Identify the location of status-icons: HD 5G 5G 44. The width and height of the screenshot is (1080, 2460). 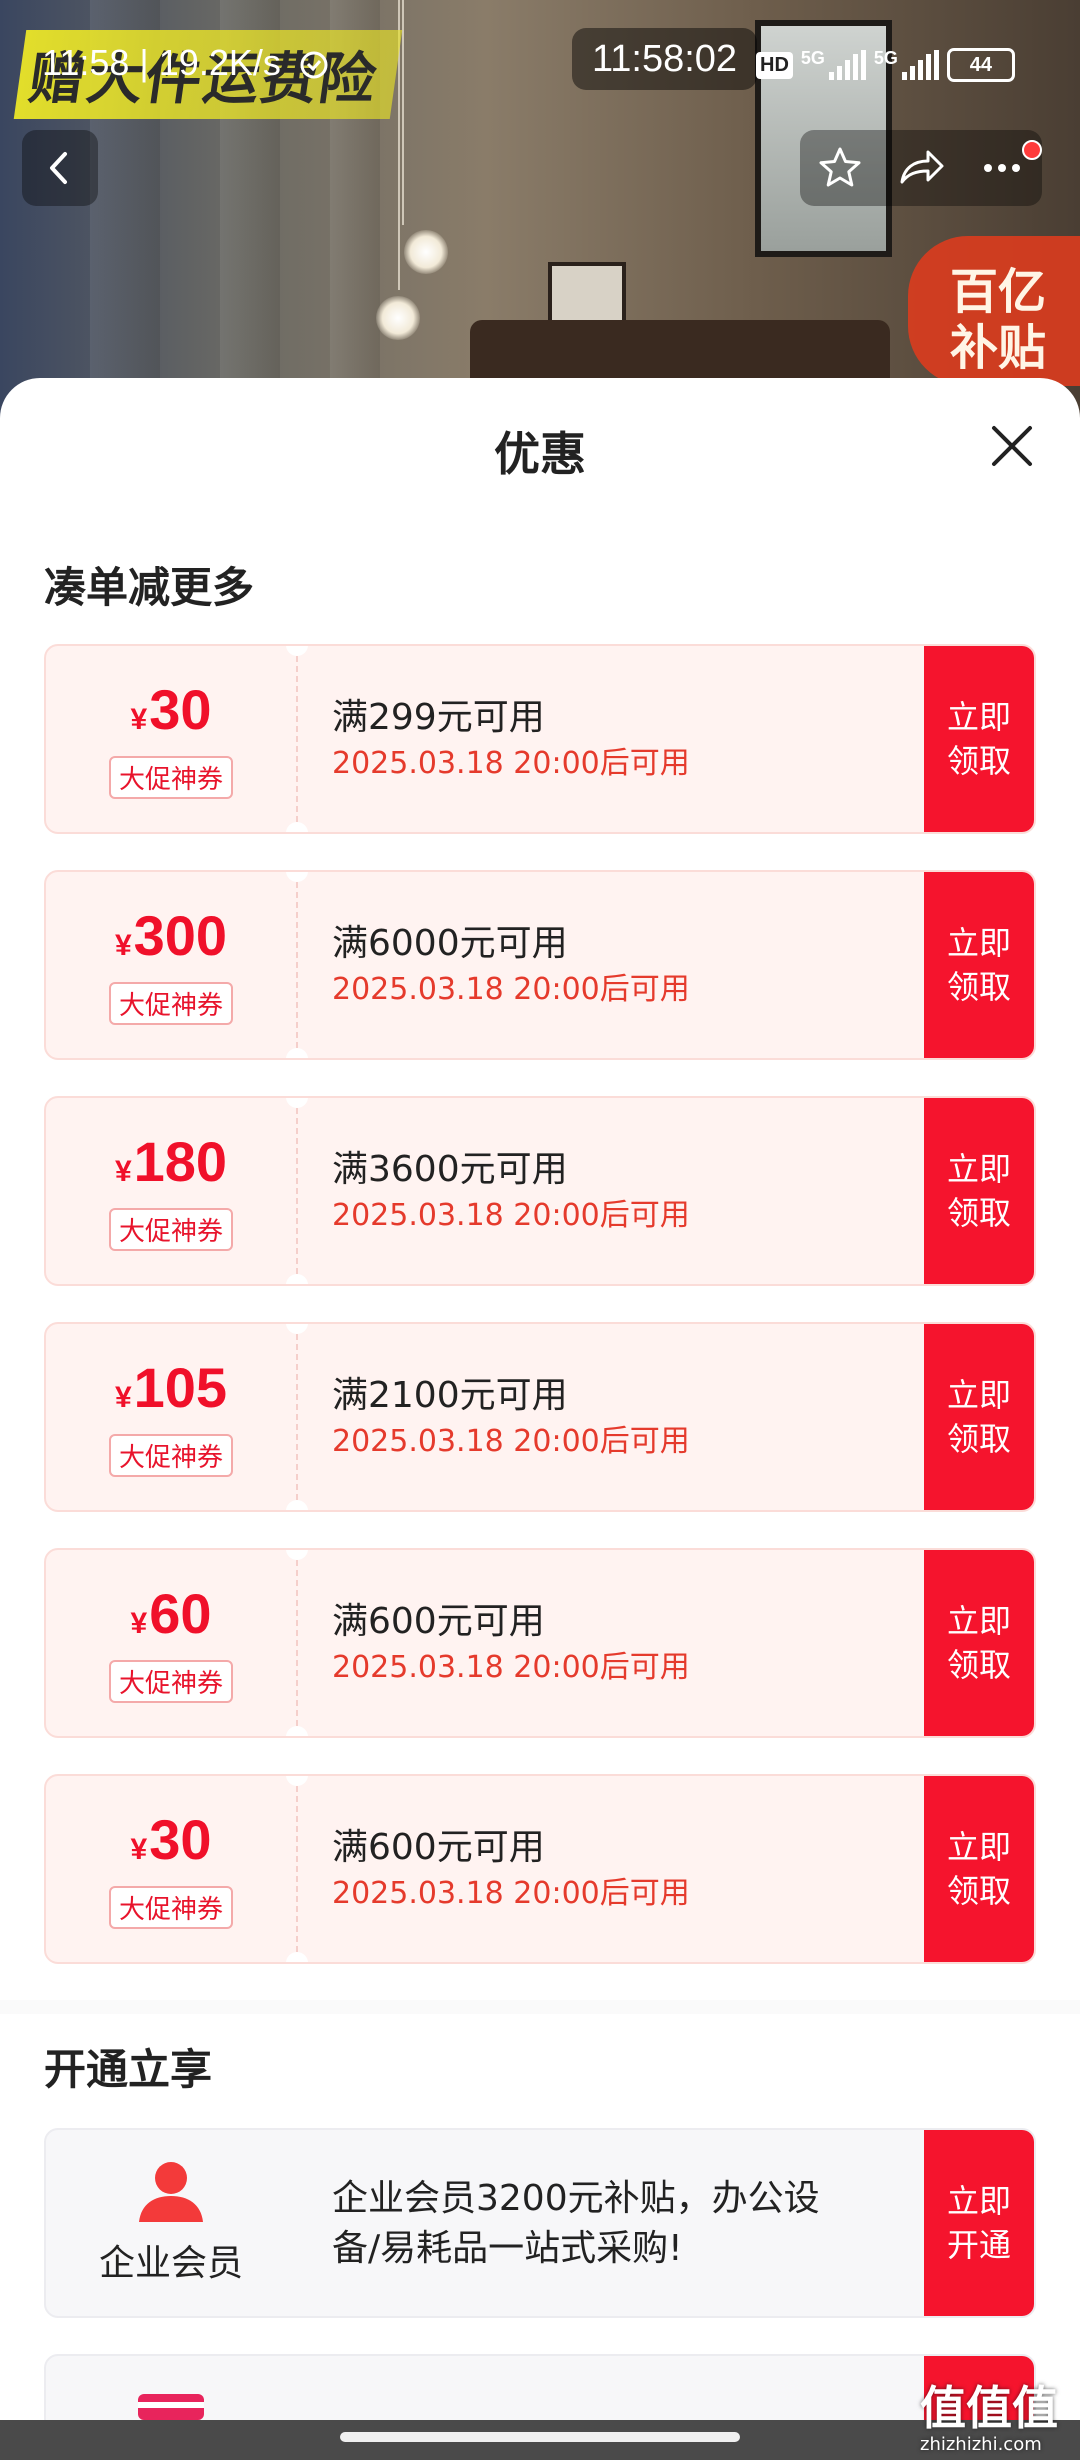
(885, 65).